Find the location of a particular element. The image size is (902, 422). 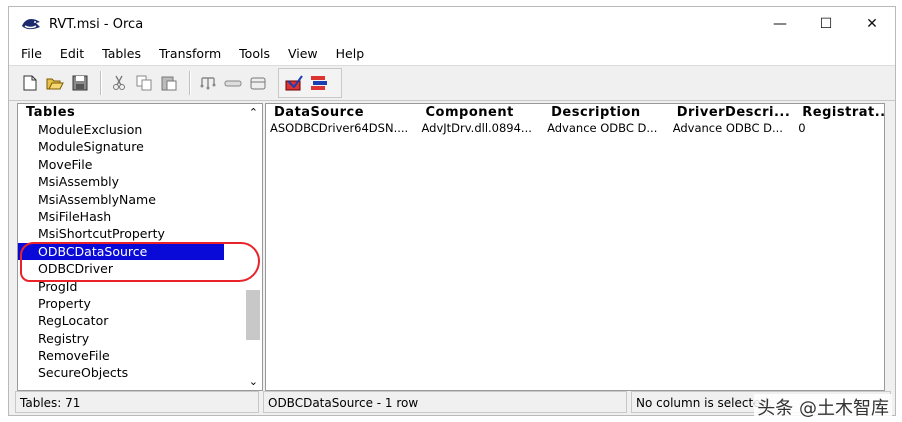

toolbar is located at coordinates (452, 83).